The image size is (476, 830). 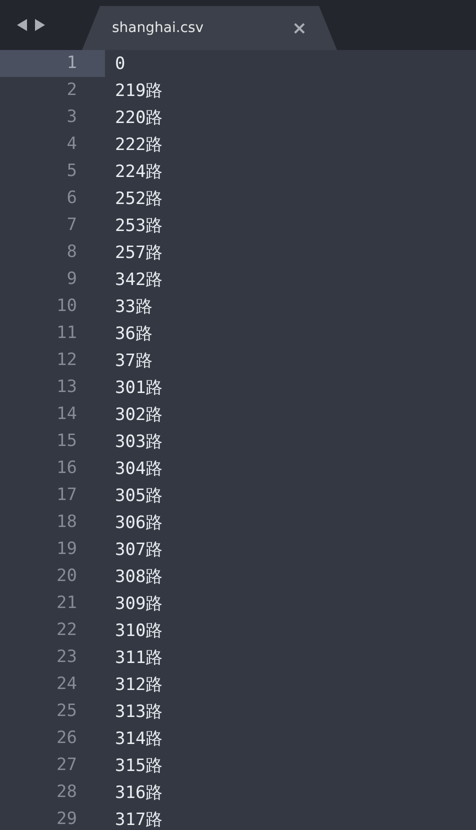 What do you see at coordinates (138, 91) in the screenshot?
I see `code-line: 219路` at bounding box center [138, 91].